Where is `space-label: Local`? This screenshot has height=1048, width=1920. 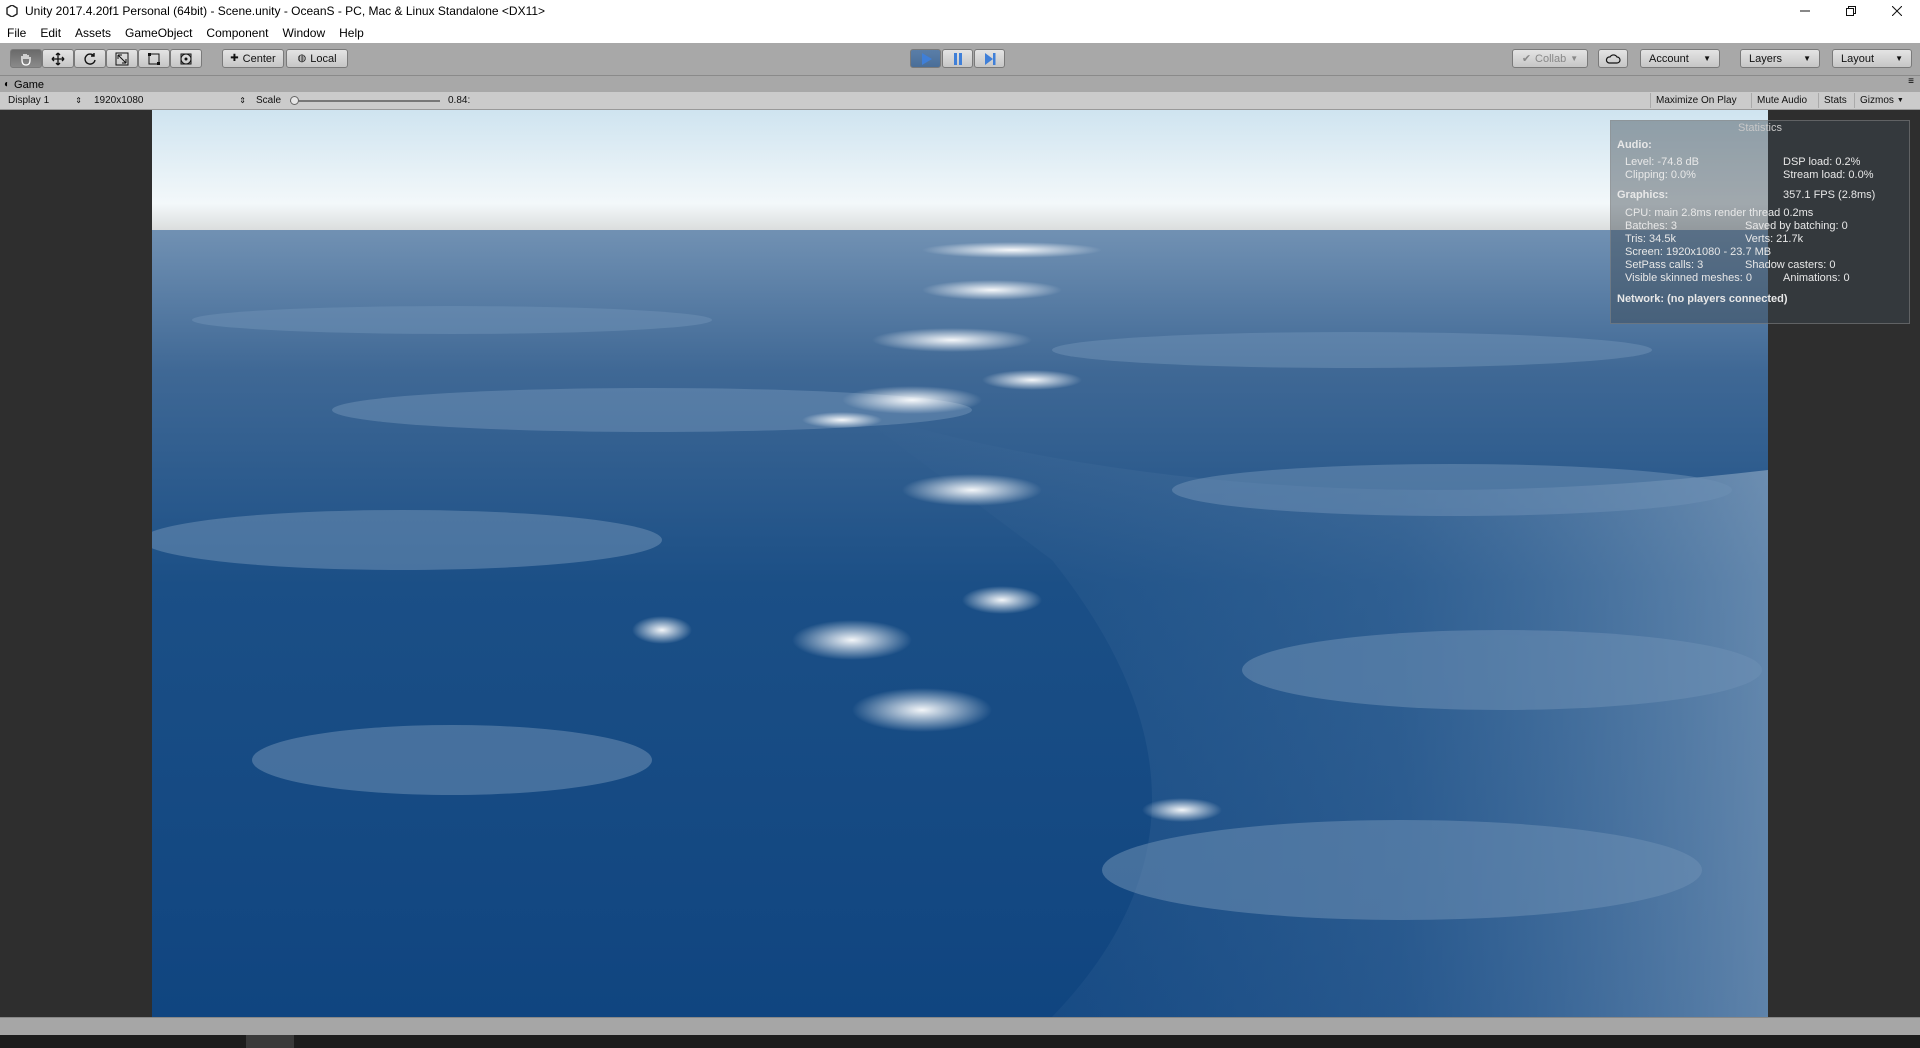
space-label: Local is located at coordinates (323, 58).